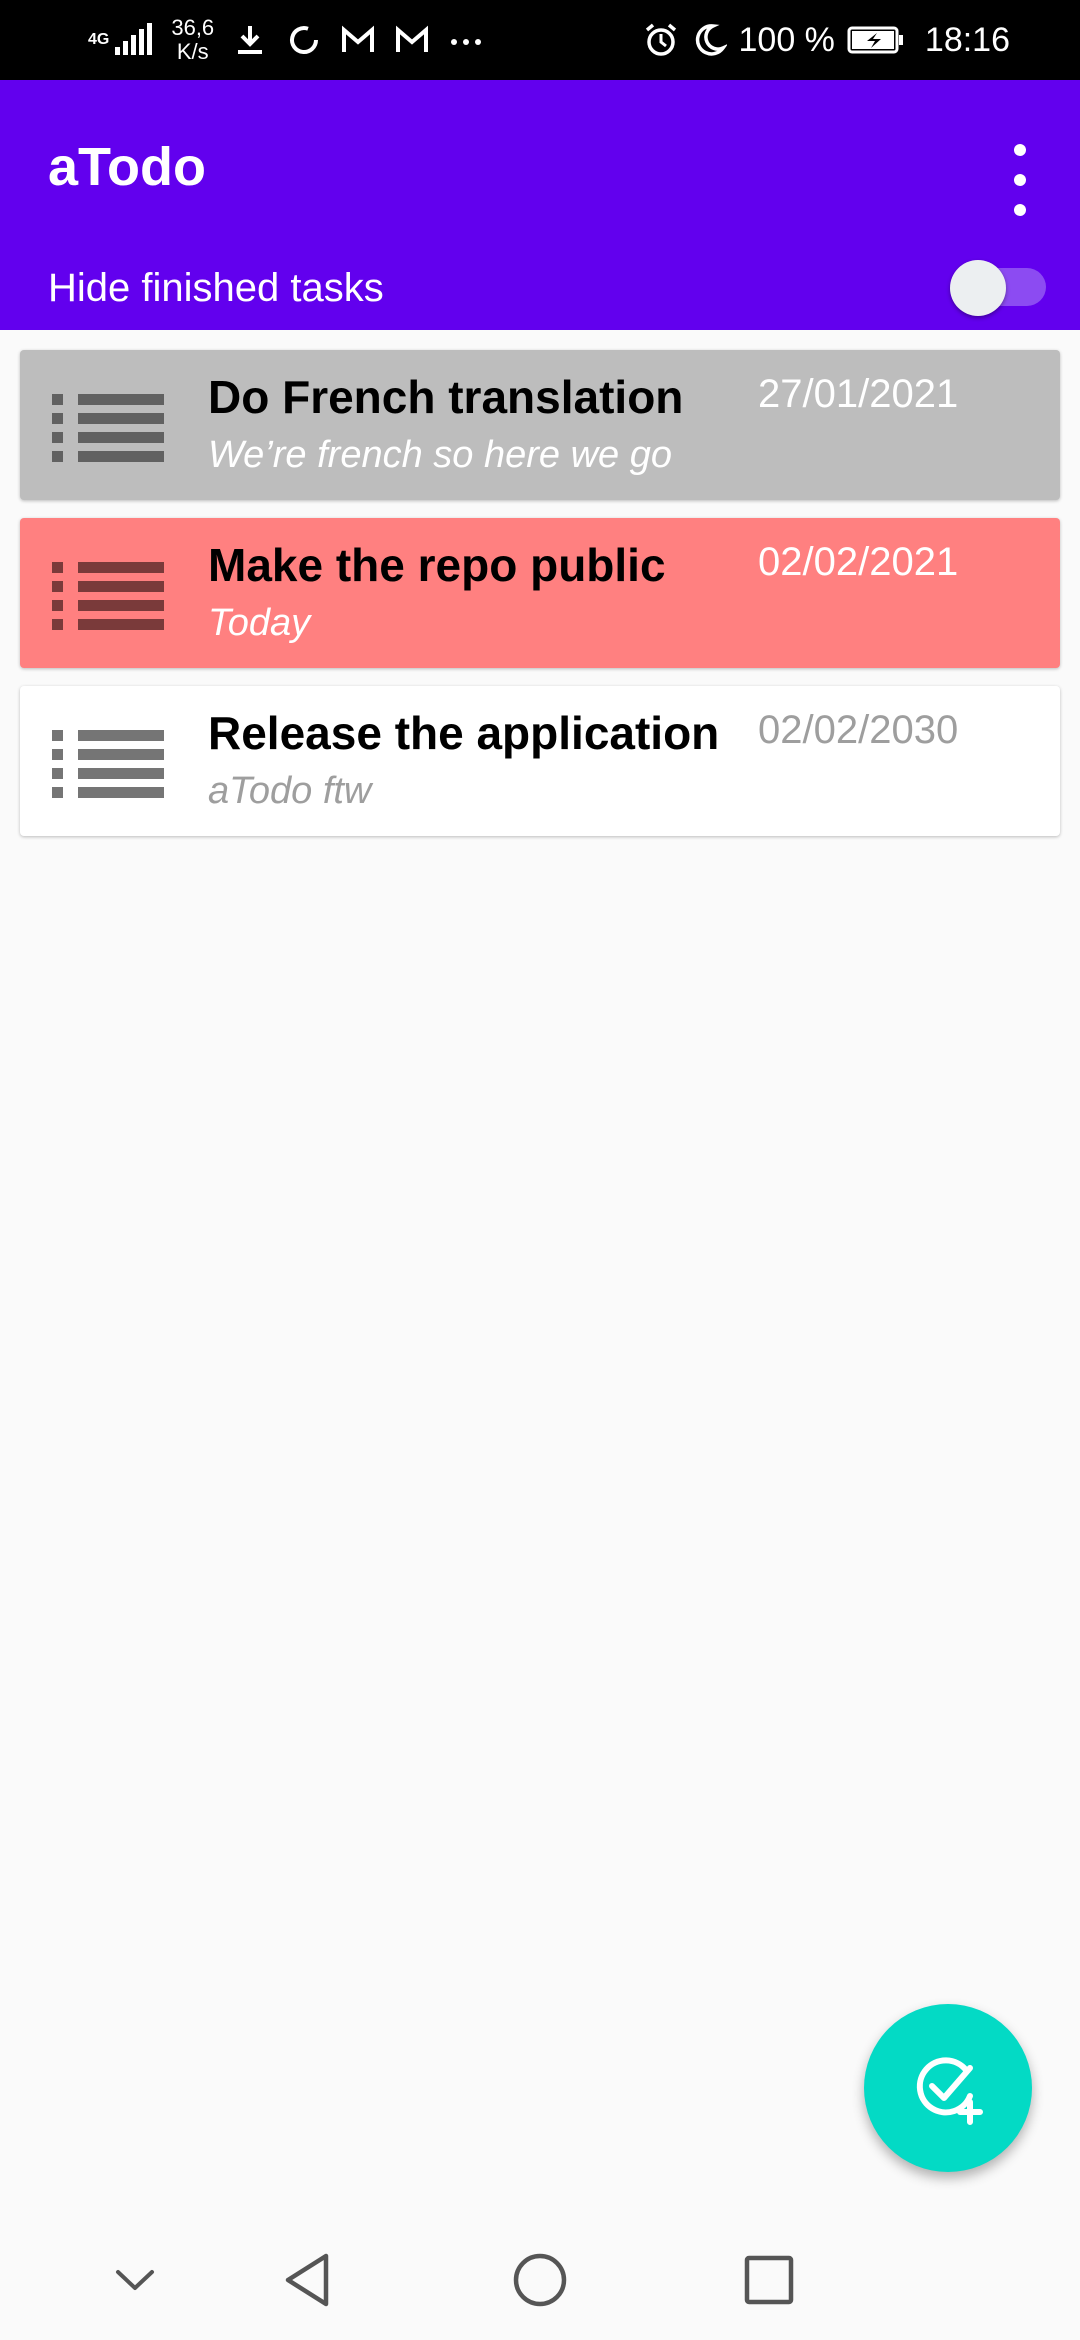  I want to click on battery-charging-icon, so click(875, 40).